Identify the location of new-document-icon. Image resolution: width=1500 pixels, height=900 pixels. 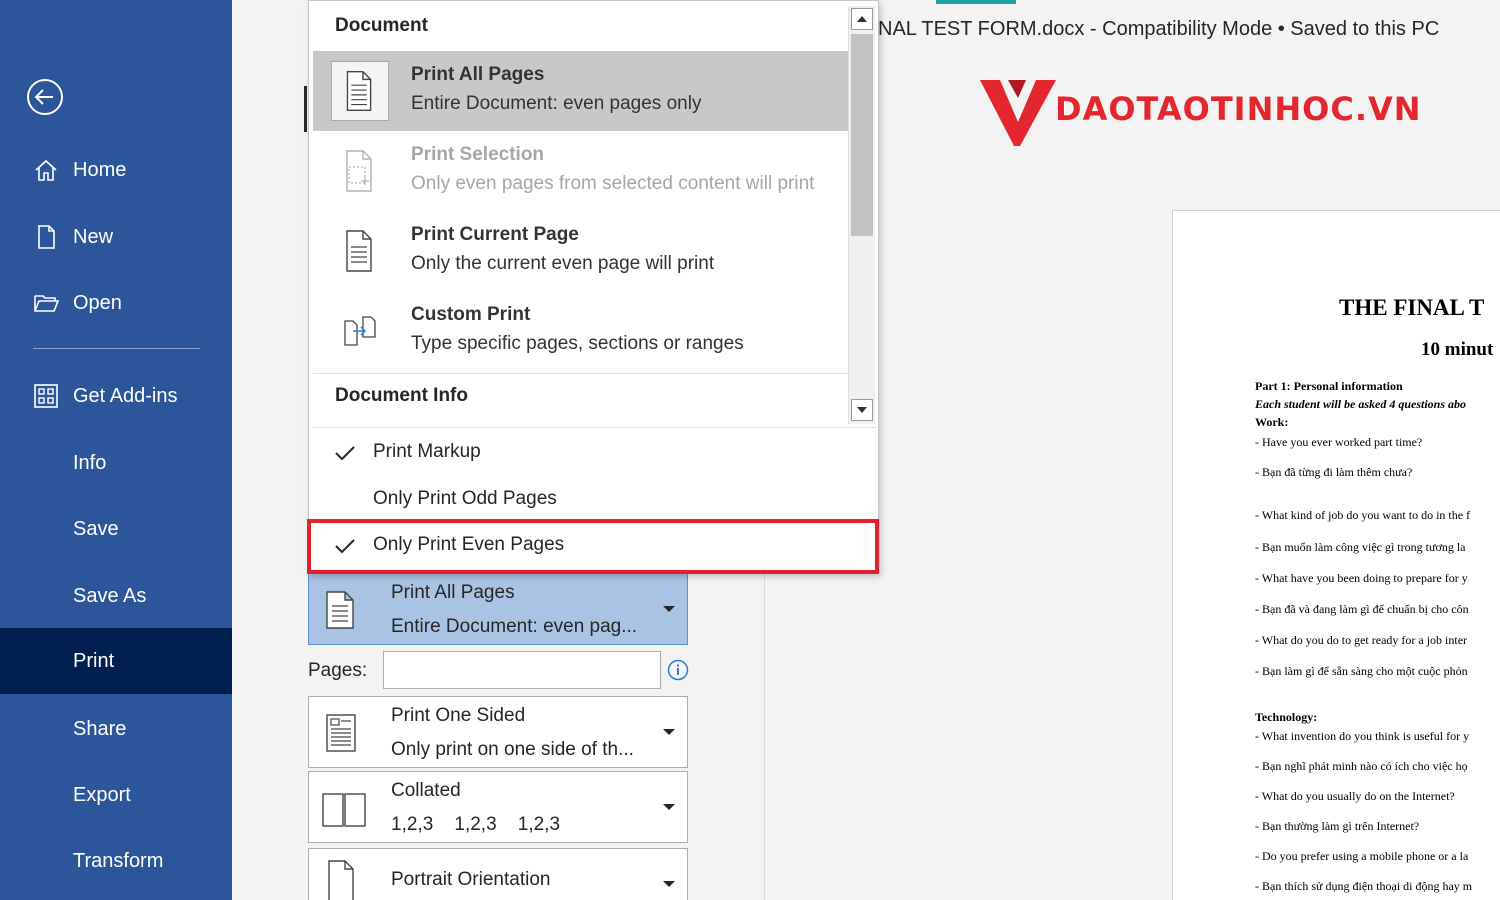
(46, 237).